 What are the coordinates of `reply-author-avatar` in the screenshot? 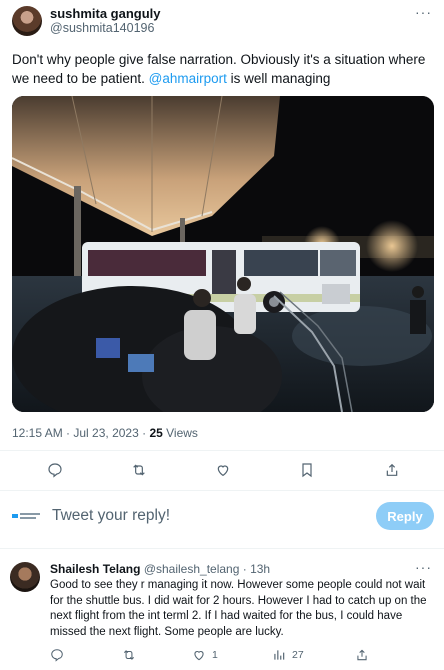 It's located at (25, 577).